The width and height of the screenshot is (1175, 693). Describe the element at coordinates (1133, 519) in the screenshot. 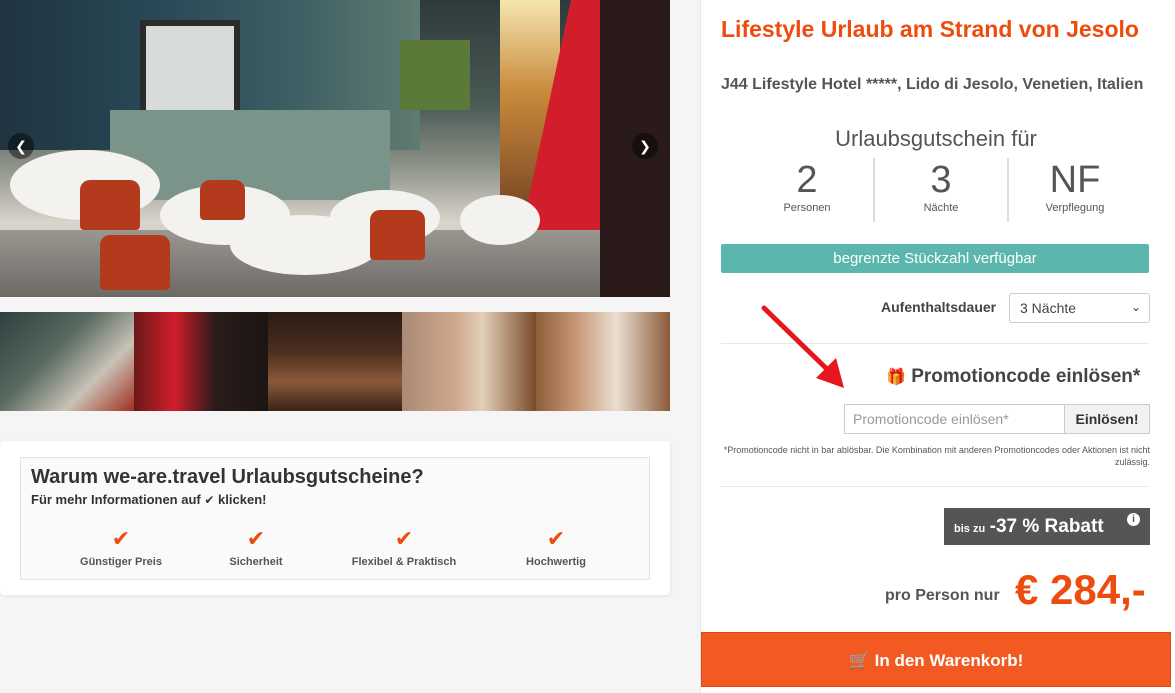

I see `info-icon: i` at that location.